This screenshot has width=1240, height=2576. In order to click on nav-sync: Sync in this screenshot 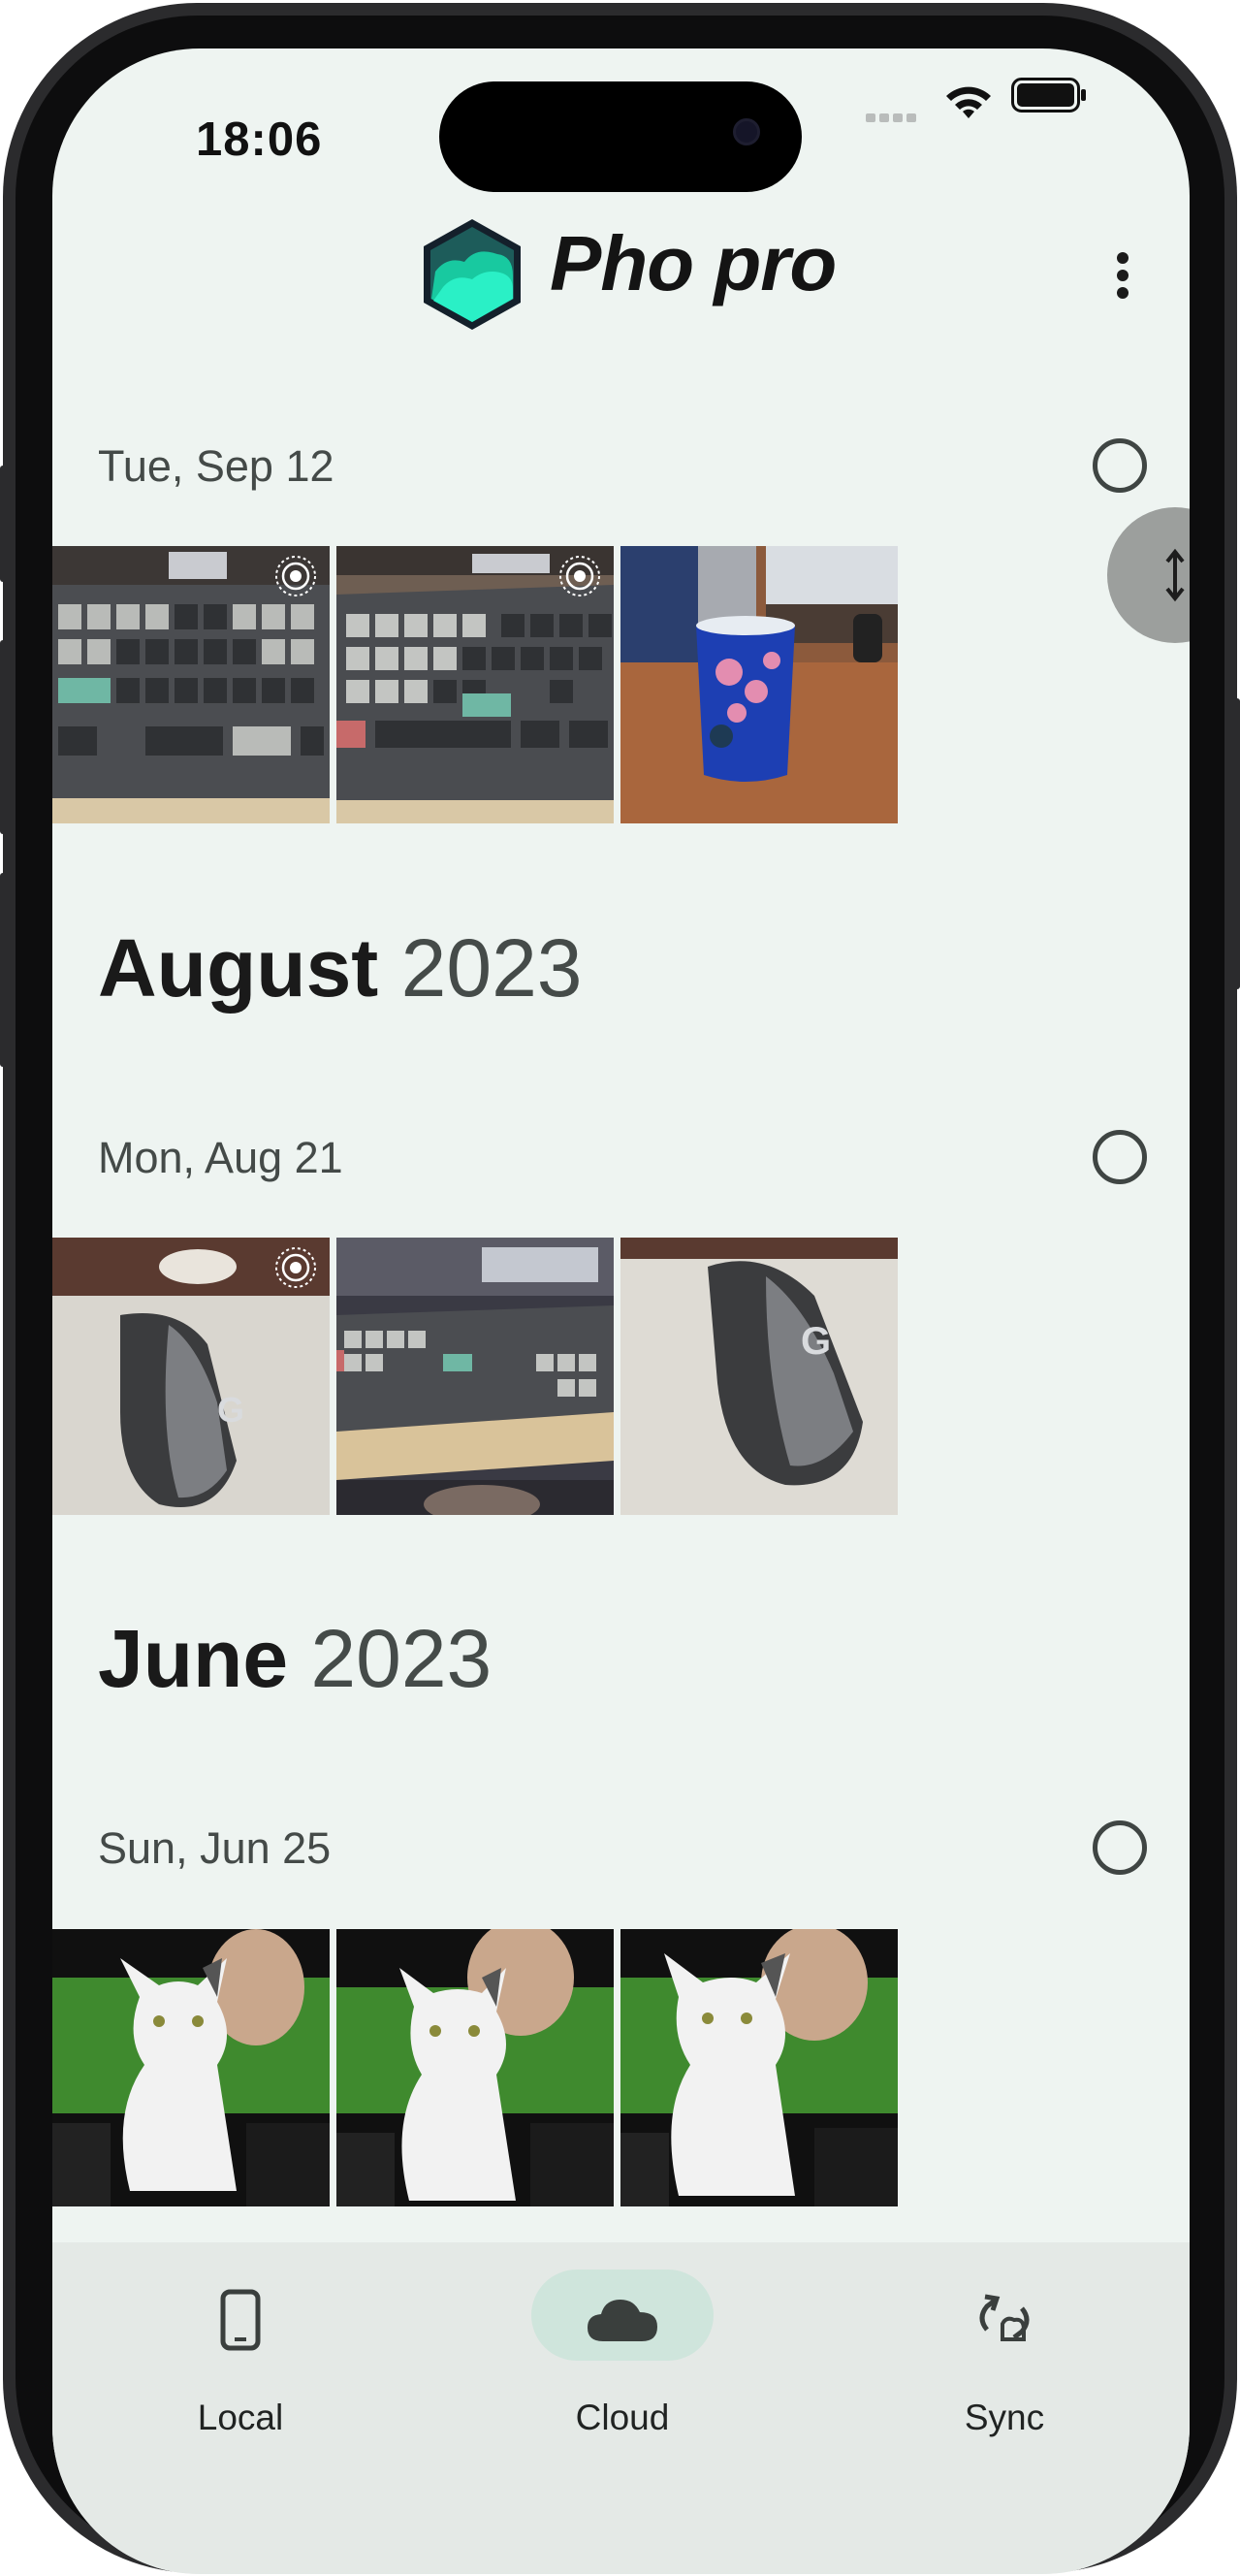, I will do `click(1004, 2339)`.